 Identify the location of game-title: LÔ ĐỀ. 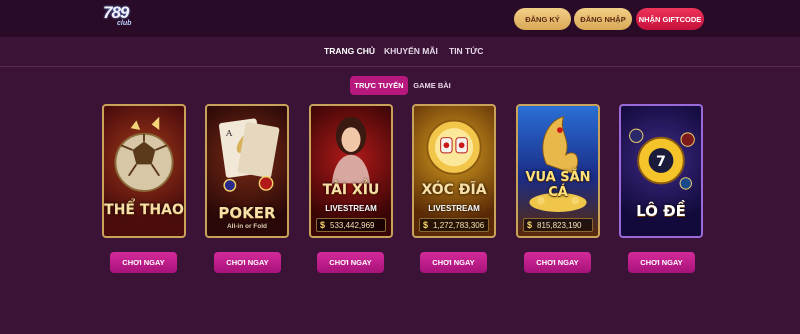
(661, 211).